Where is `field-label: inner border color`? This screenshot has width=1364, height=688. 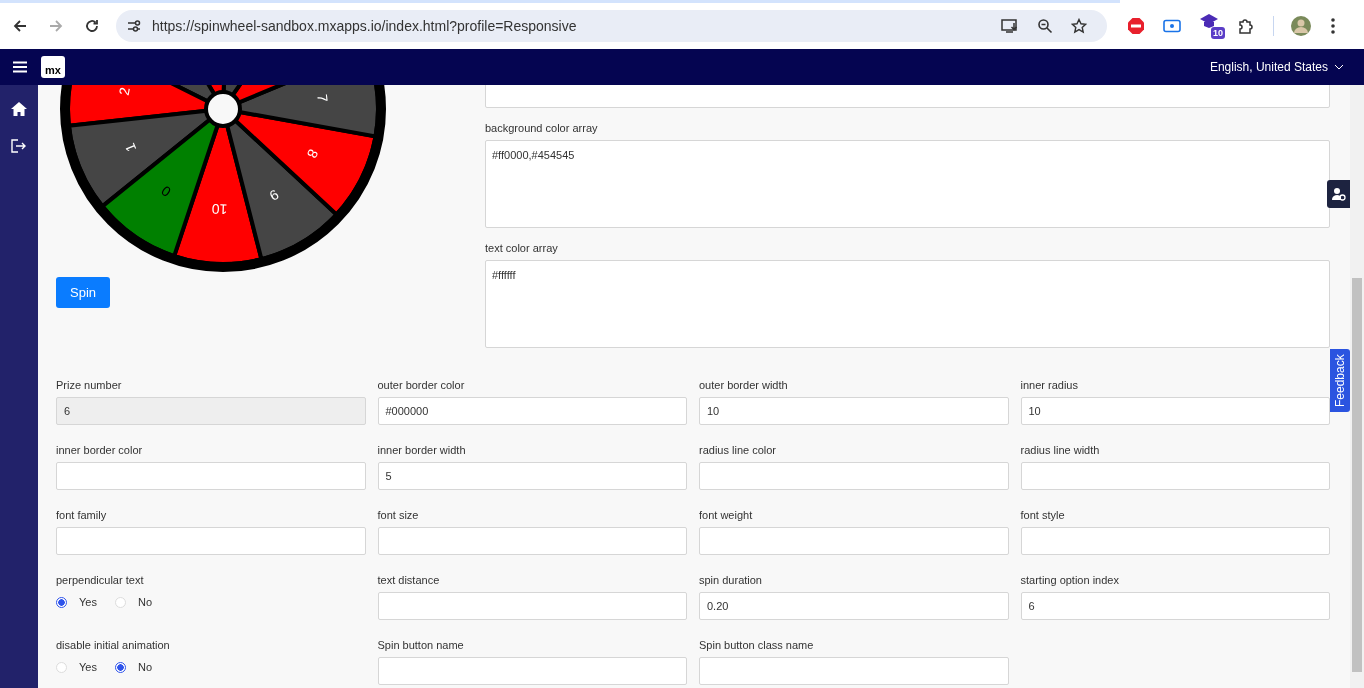
field-label: inner border color is located at coordinates (100, 450).